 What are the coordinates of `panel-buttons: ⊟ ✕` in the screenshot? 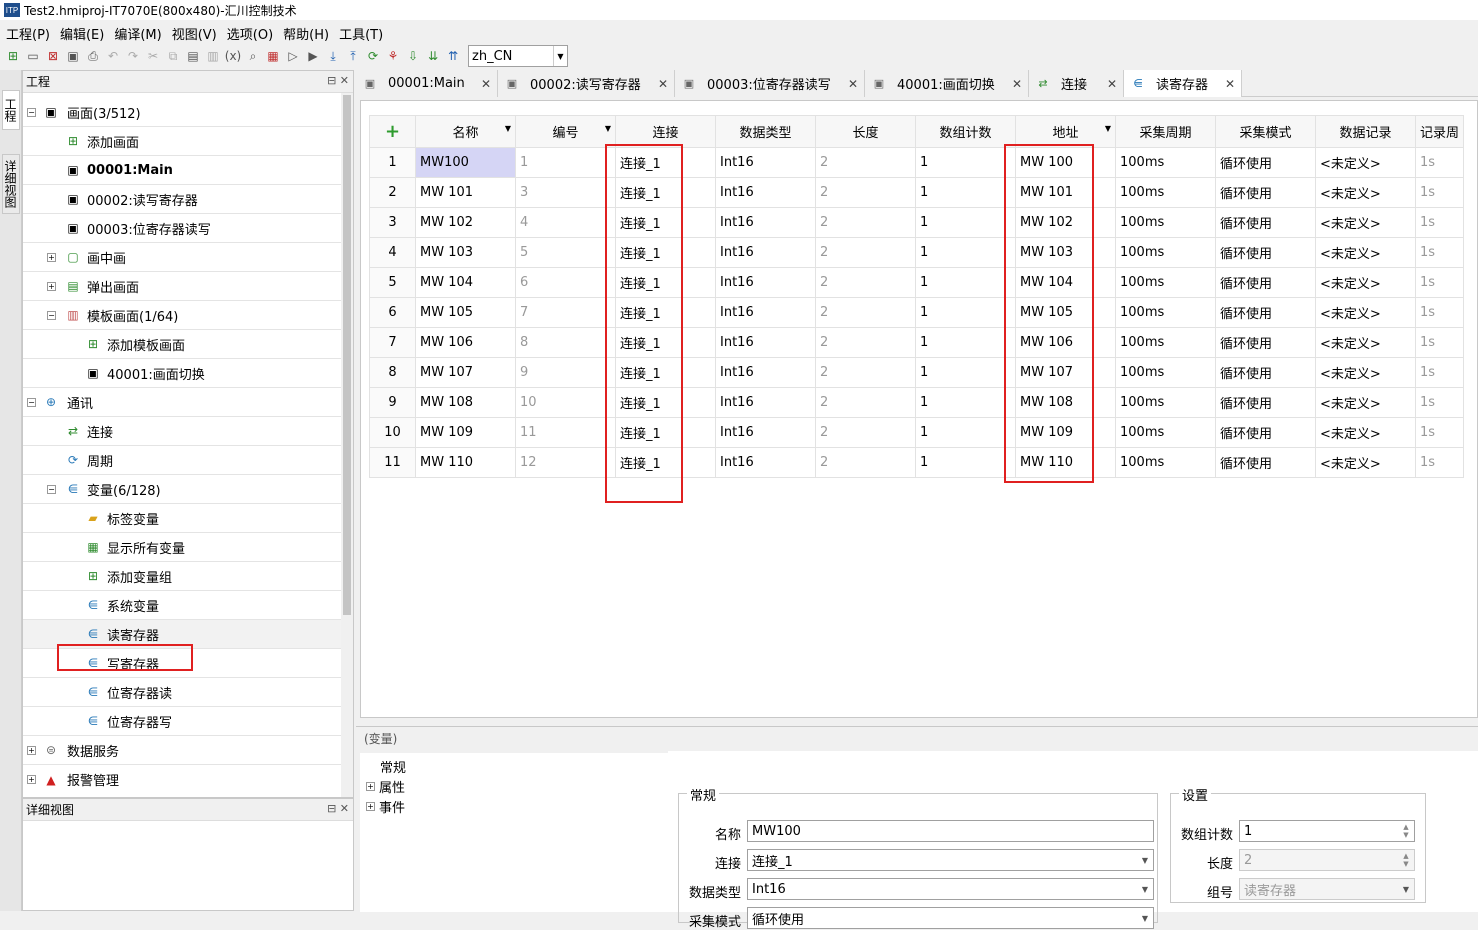 It's located at (338, 808).